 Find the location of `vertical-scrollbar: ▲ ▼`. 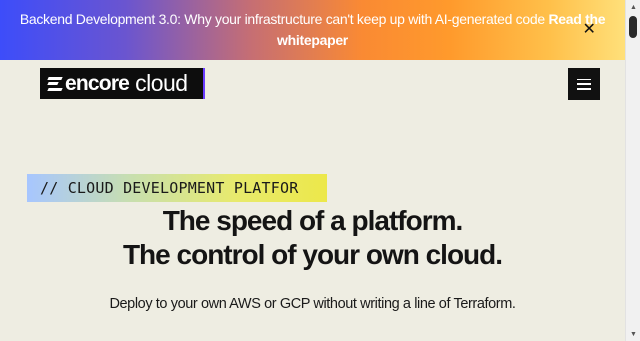

vertical-scrollbar: ▲ ▼ is located at coordinates (632, 170).